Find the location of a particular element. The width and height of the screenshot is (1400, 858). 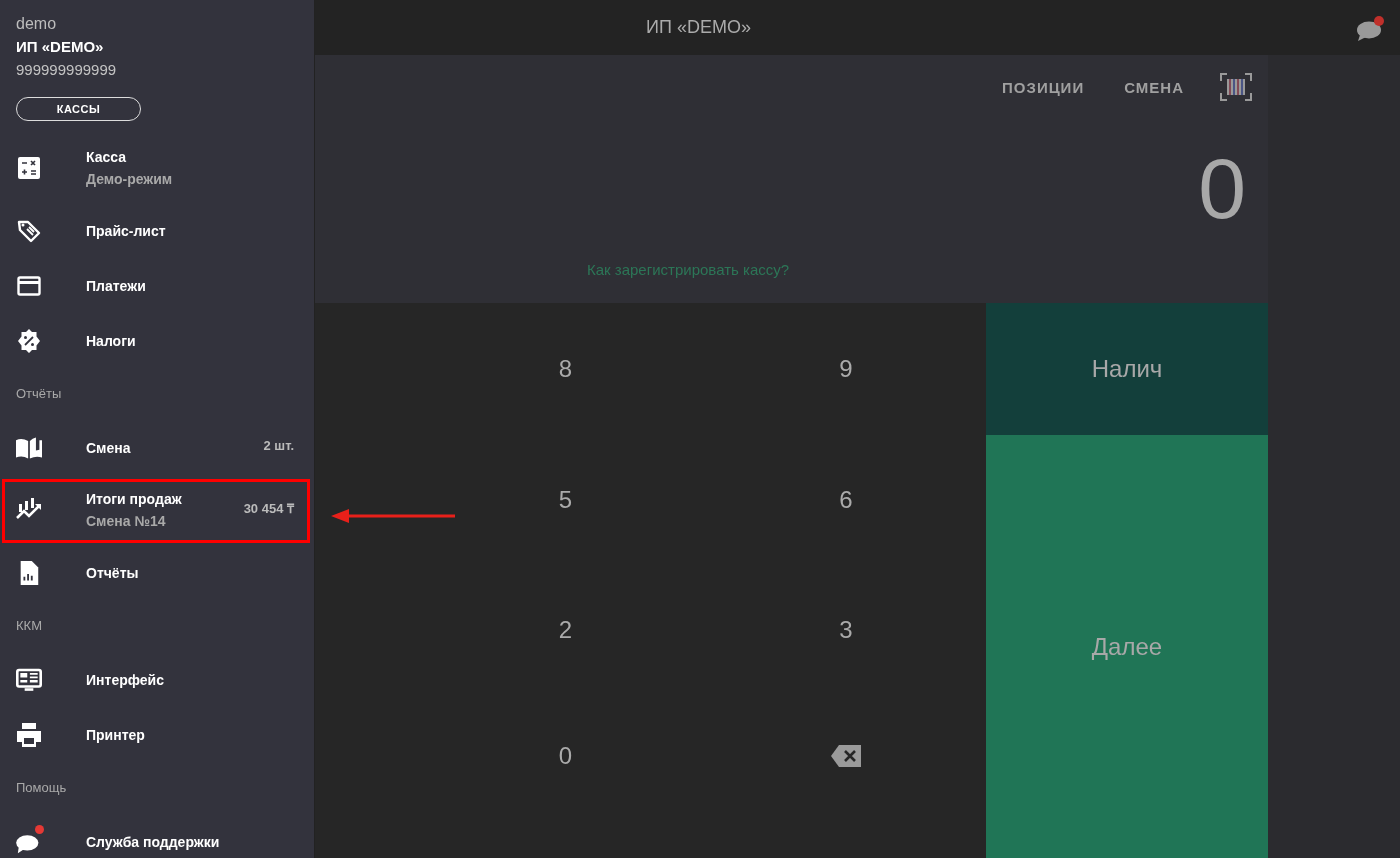

section-header: Помощь is located at coordinates (42, 788).